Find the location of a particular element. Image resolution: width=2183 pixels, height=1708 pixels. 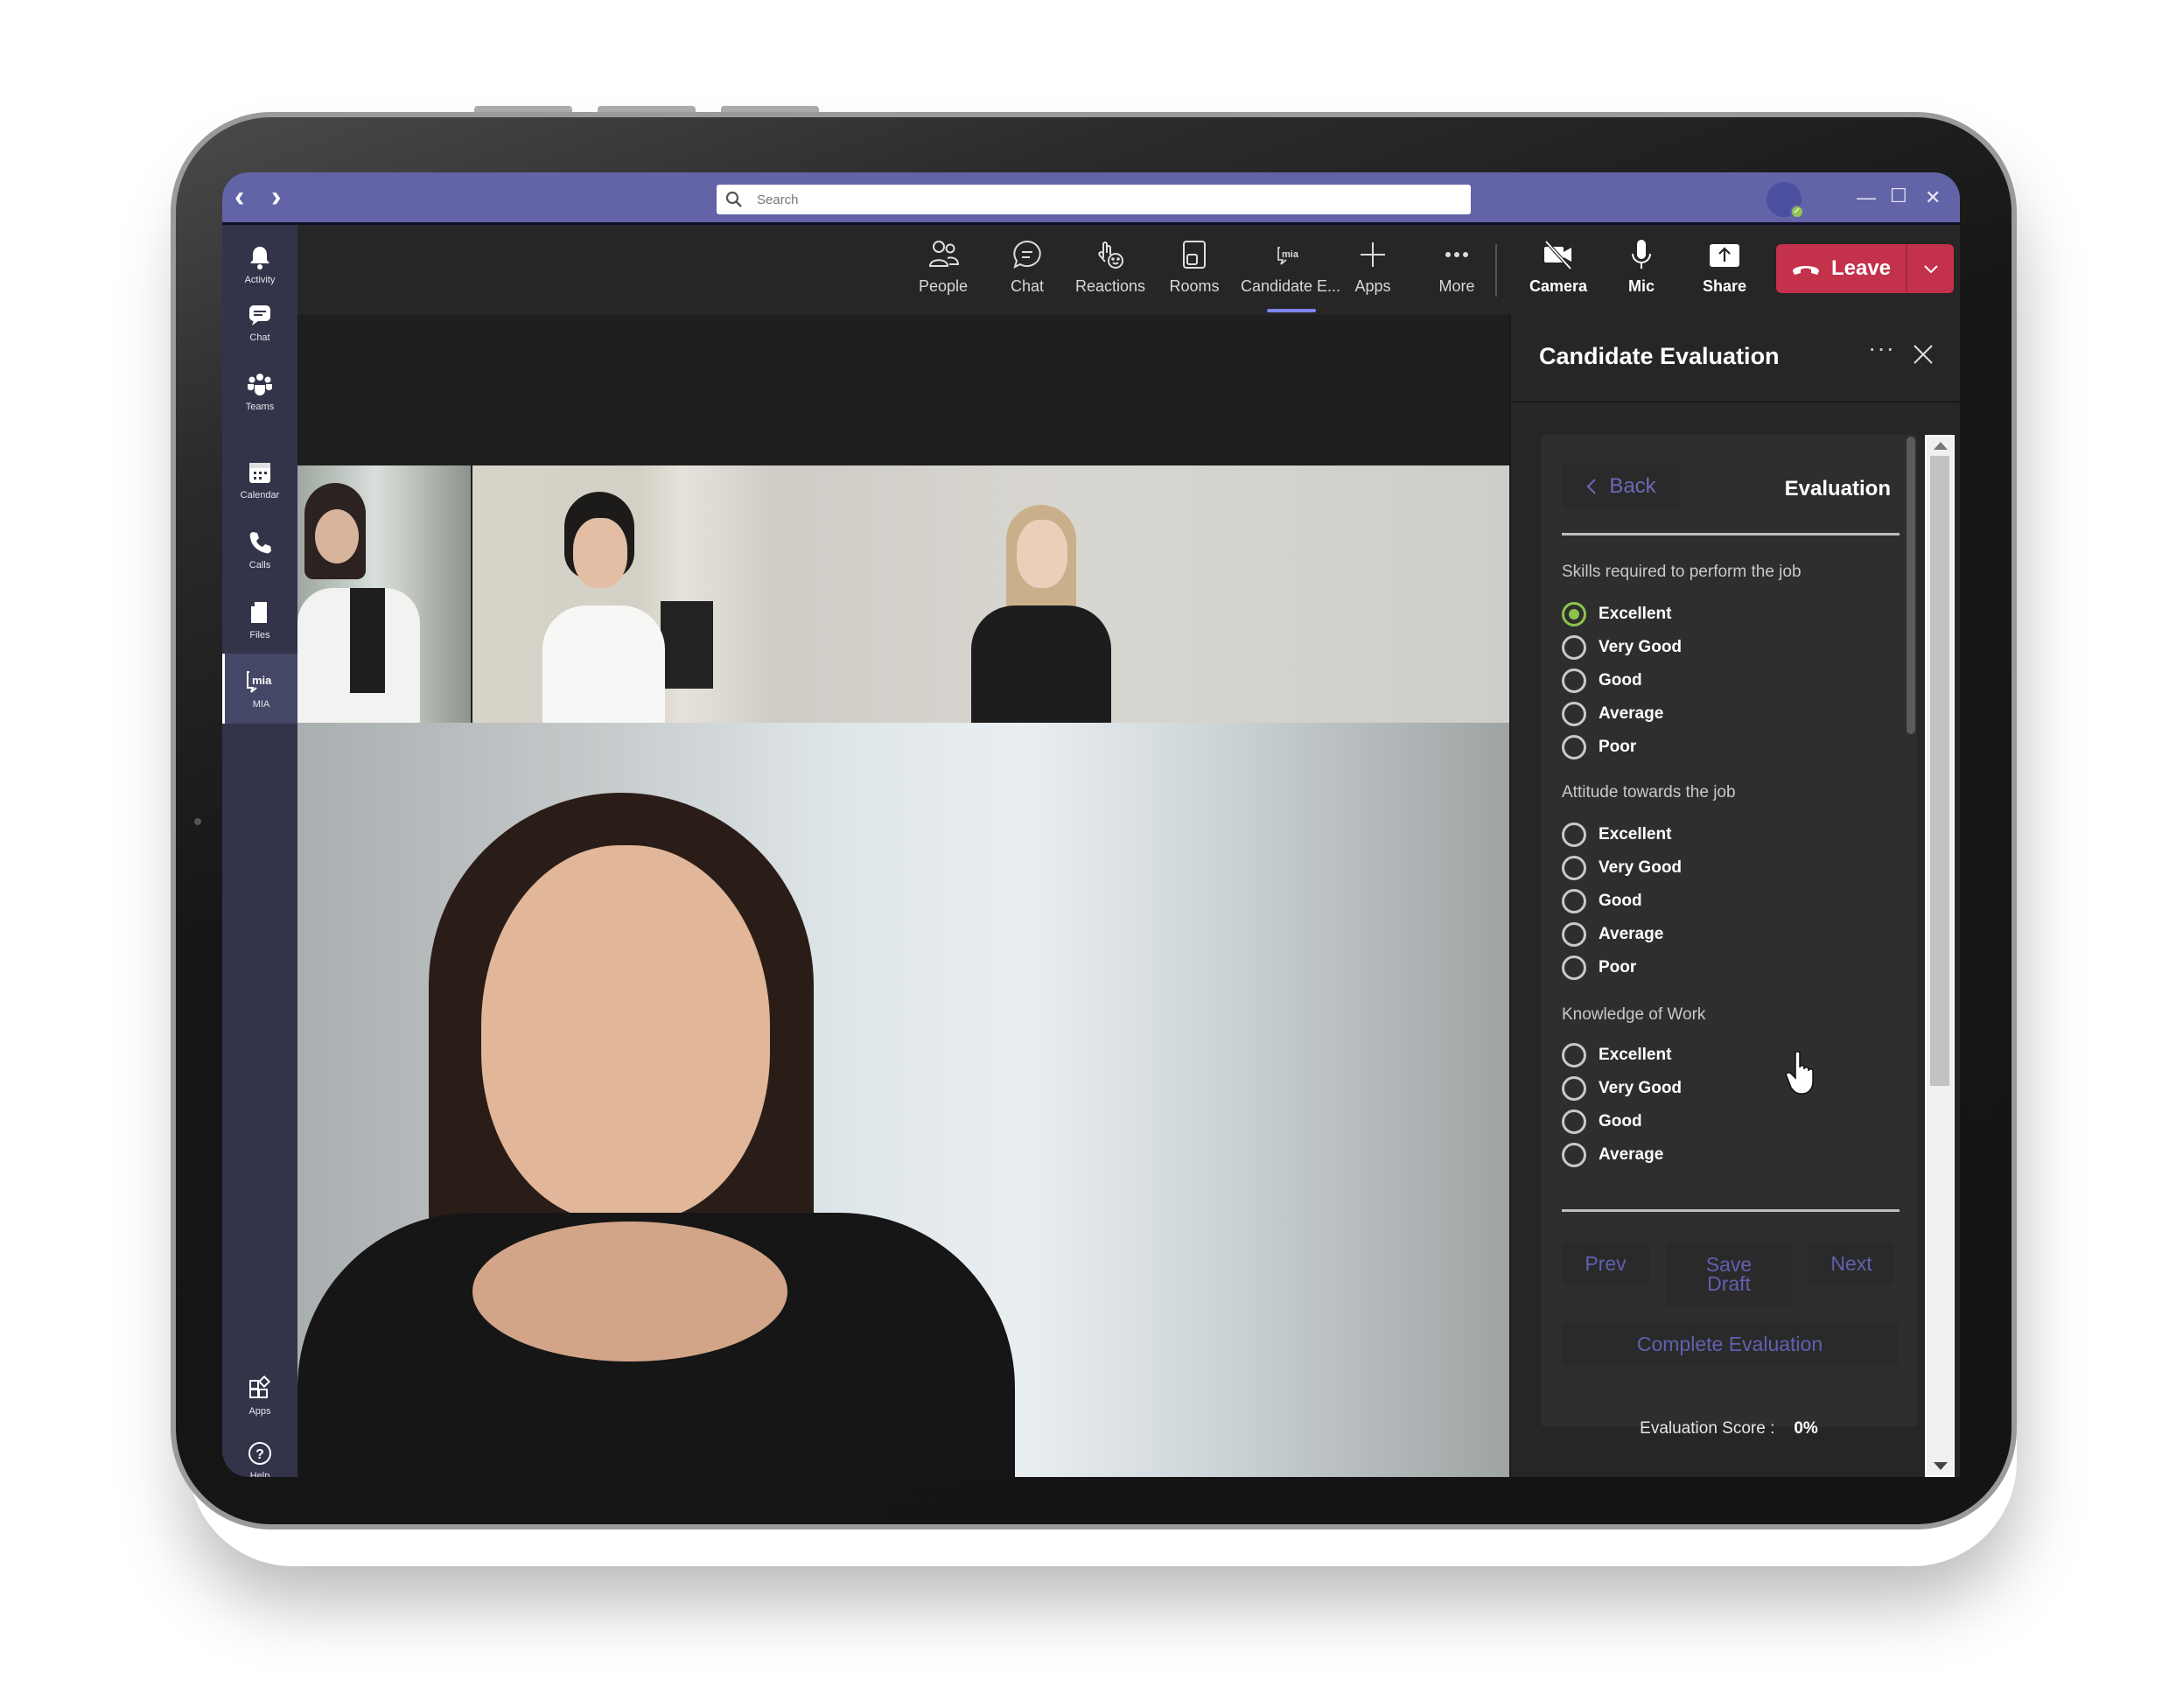

toolbar-mic-button: Mic is located at coordinates (1641, 266).